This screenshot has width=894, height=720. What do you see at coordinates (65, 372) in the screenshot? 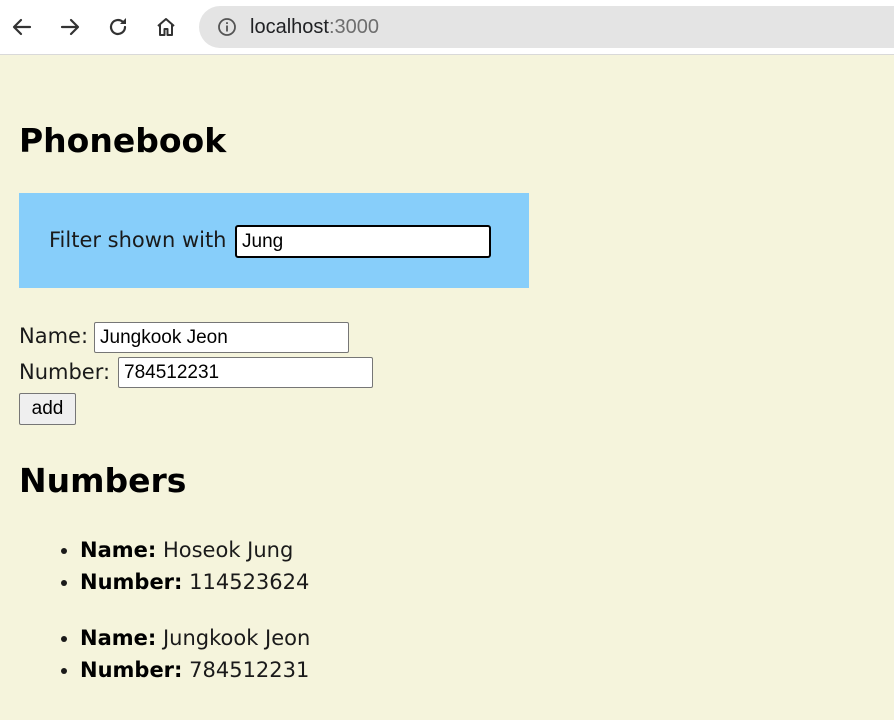
I see `number-label: Number:` at bounding box center [65, 372].